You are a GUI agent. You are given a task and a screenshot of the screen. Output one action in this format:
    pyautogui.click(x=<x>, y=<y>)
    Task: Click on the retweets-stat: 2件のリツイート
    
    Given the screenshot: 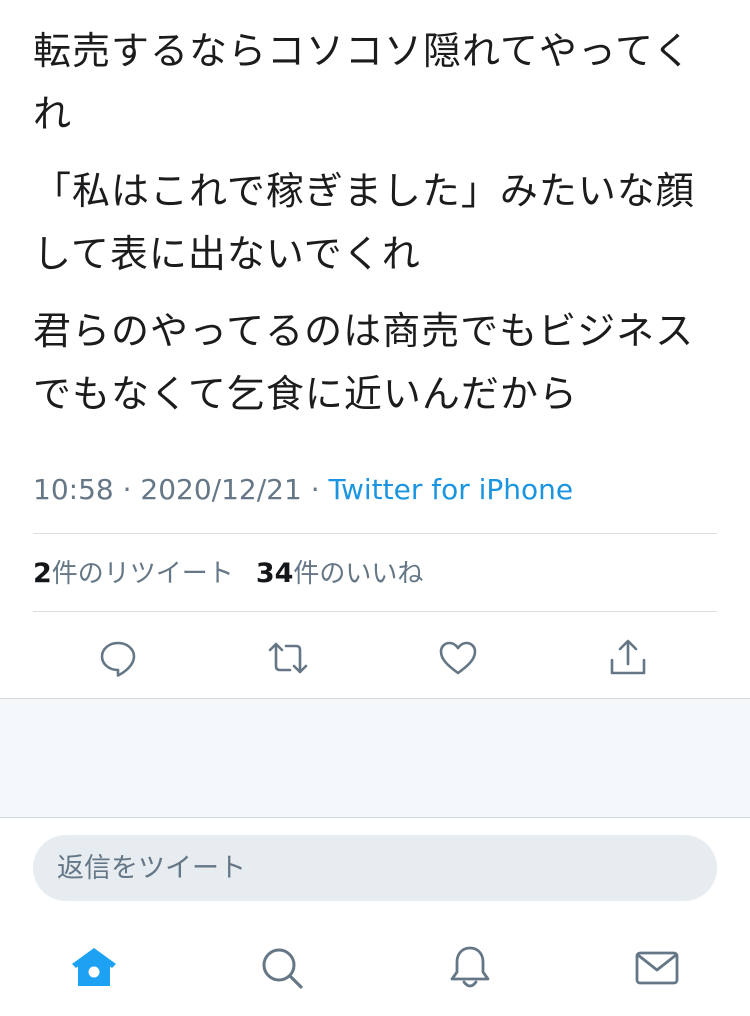 What is the action you would take?
    pyautogui.click(x=133, y=573)
    